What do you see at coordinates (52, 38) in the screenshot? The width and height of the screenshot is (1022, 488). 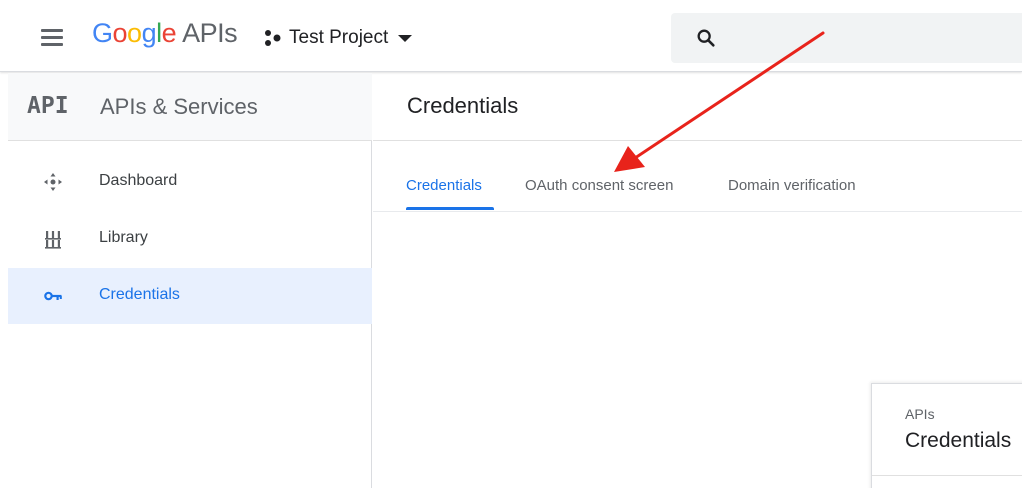 I see `hamburger-menu-icon` at bounding box center [52, 38].